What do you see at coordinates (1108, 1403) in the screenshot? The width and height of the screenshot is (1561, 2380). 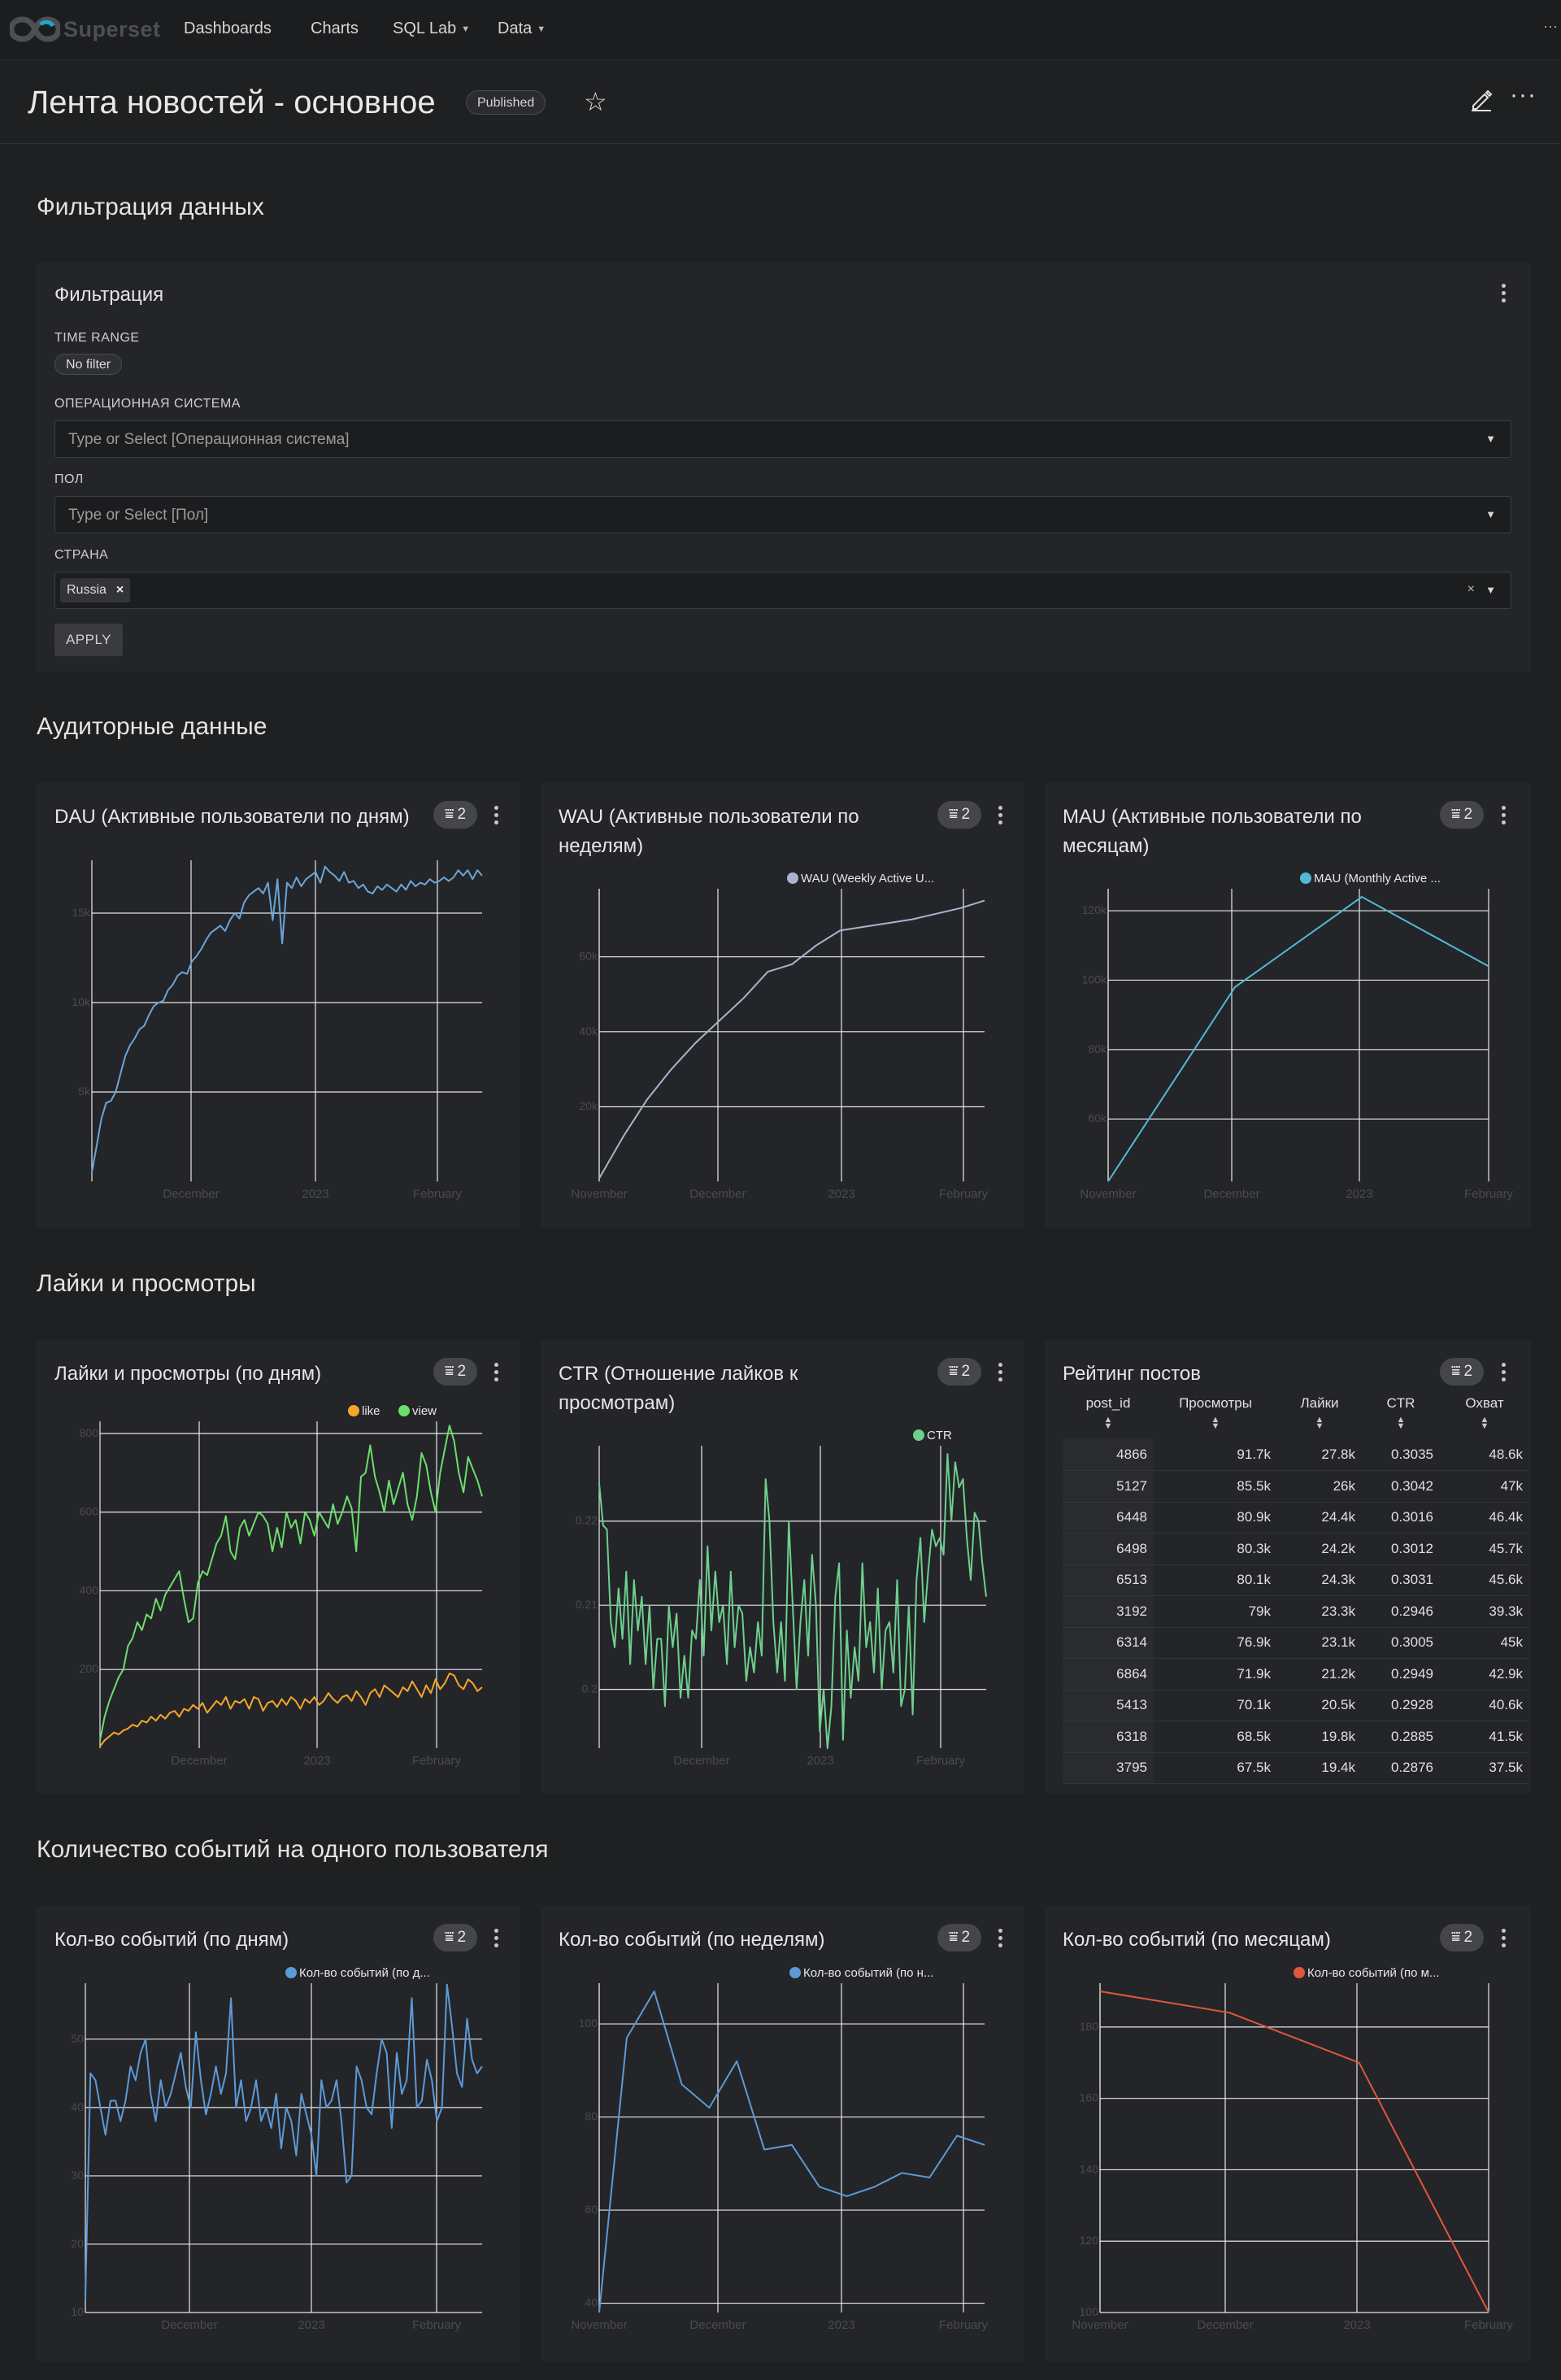 I see `column-header-label: post_id` at bounding box center [1108, 1403].